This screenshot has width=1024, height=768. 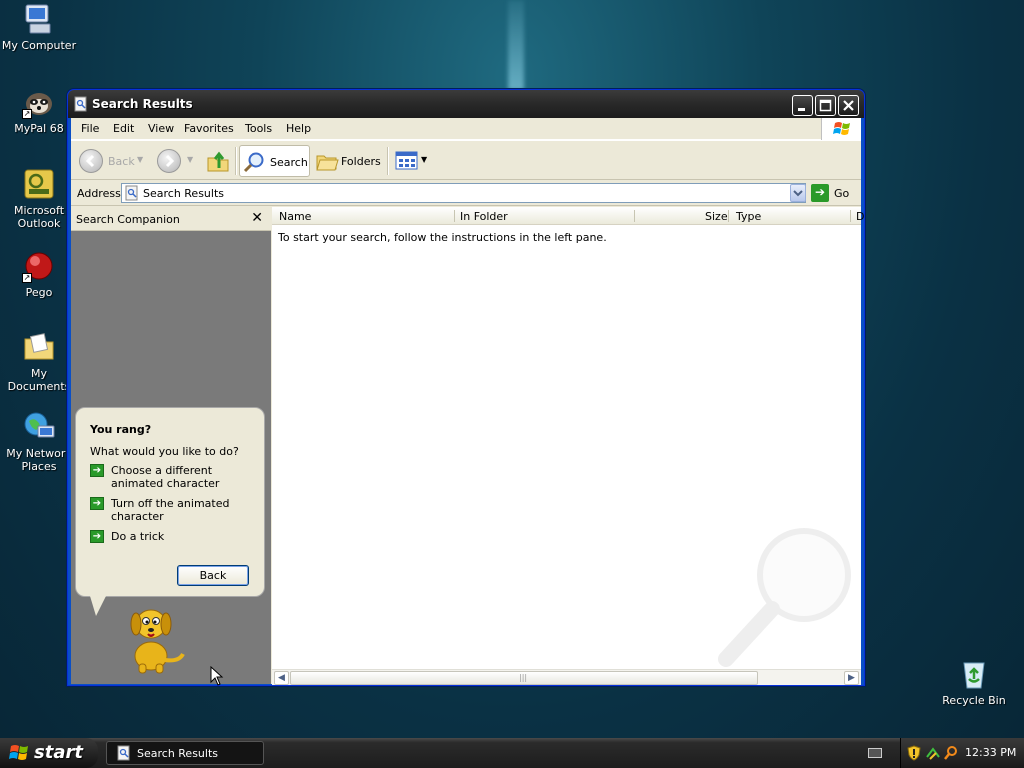 What do you see at coordinates (98, 606) in the screenshot?
I see `bubble-tail` at bounding box center [98, 606].